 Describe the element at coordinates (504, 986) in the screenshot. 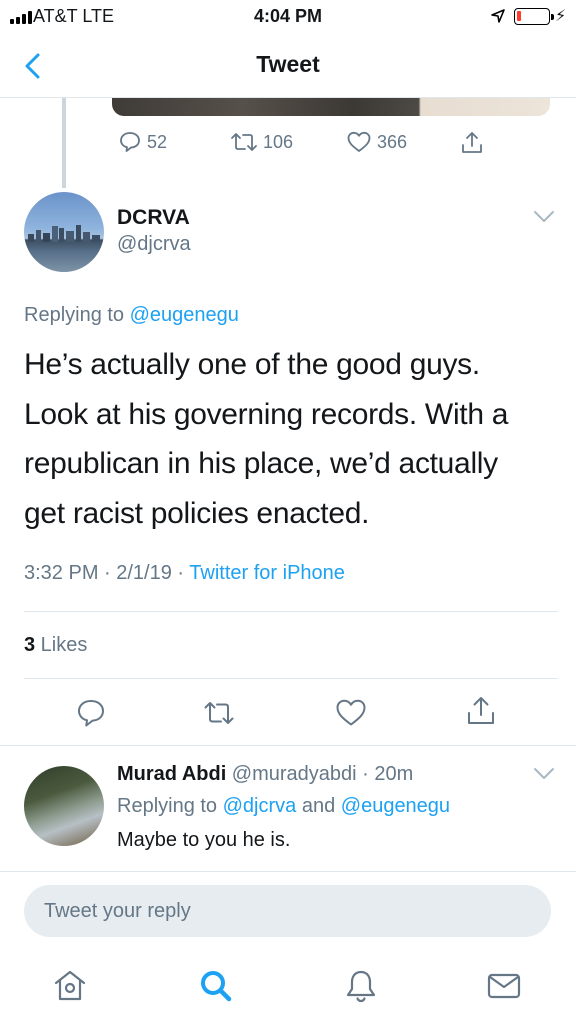

I see `messages-icon` at that location.